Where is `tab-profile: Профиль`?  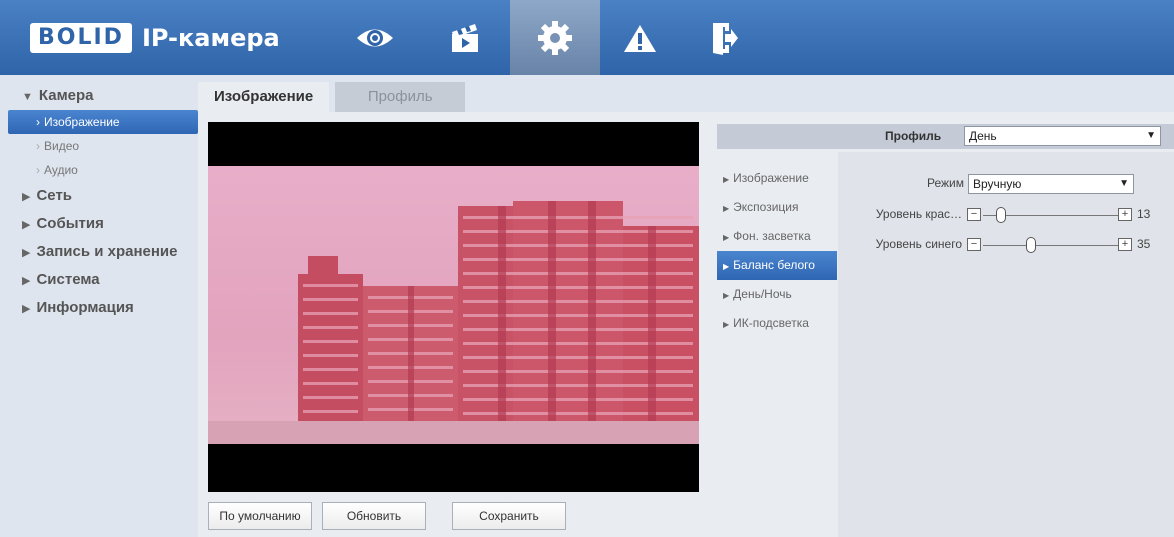
tab-profile: Профиль is located at coordinates (400, 97).